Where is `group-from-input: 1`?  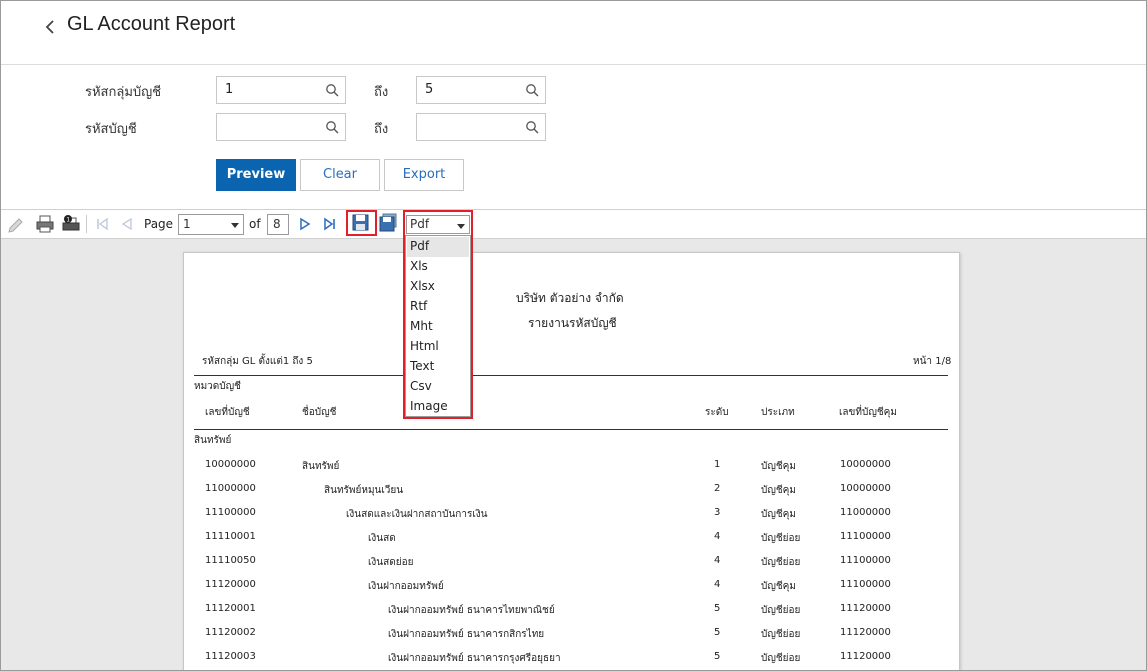 group-from-input: 1 is located at coordinates (281, 90).